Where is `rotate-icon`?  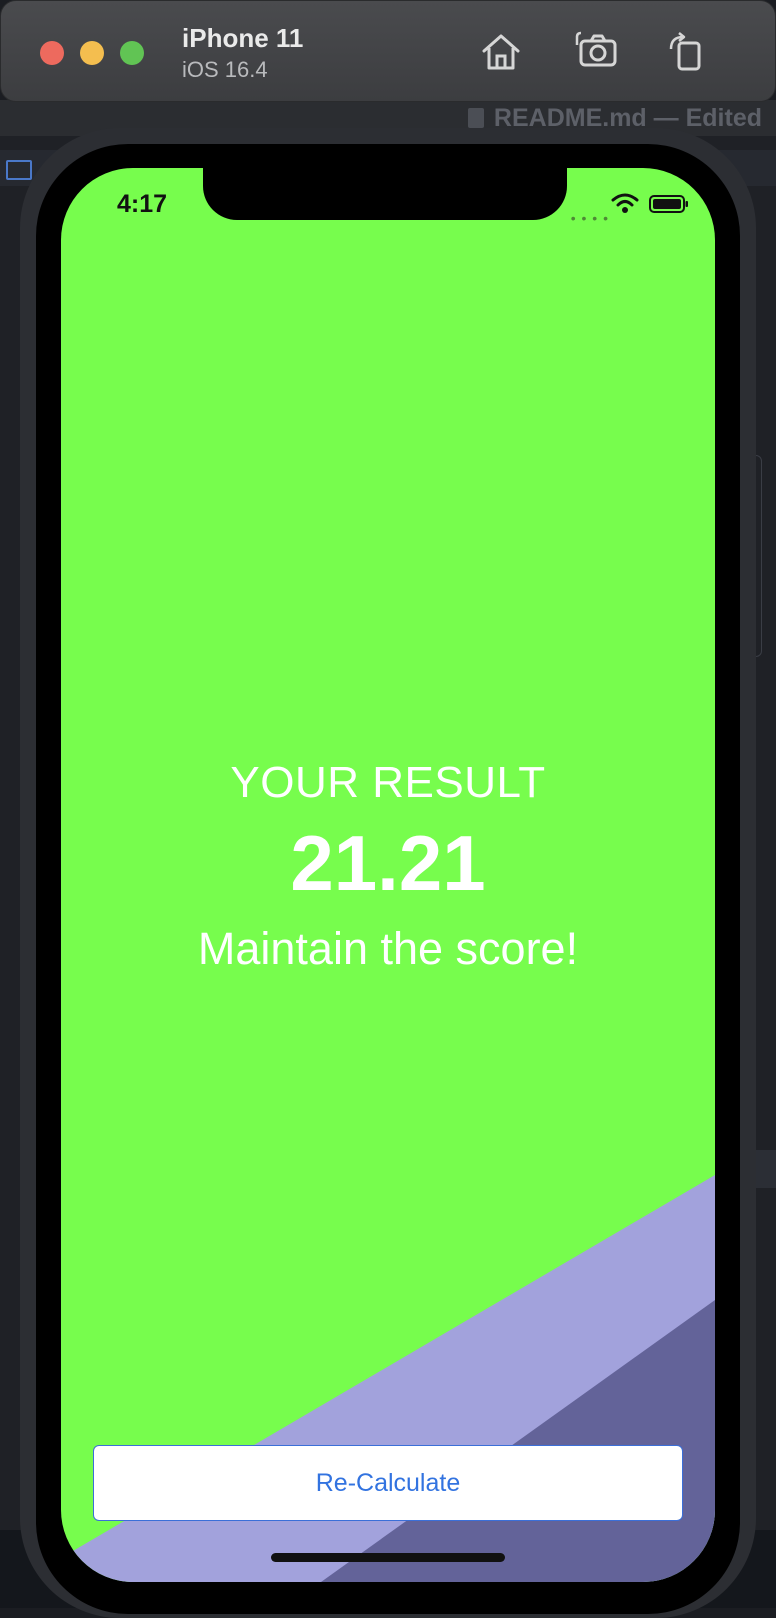
rotate-icon is located at coordinates (685, 51).